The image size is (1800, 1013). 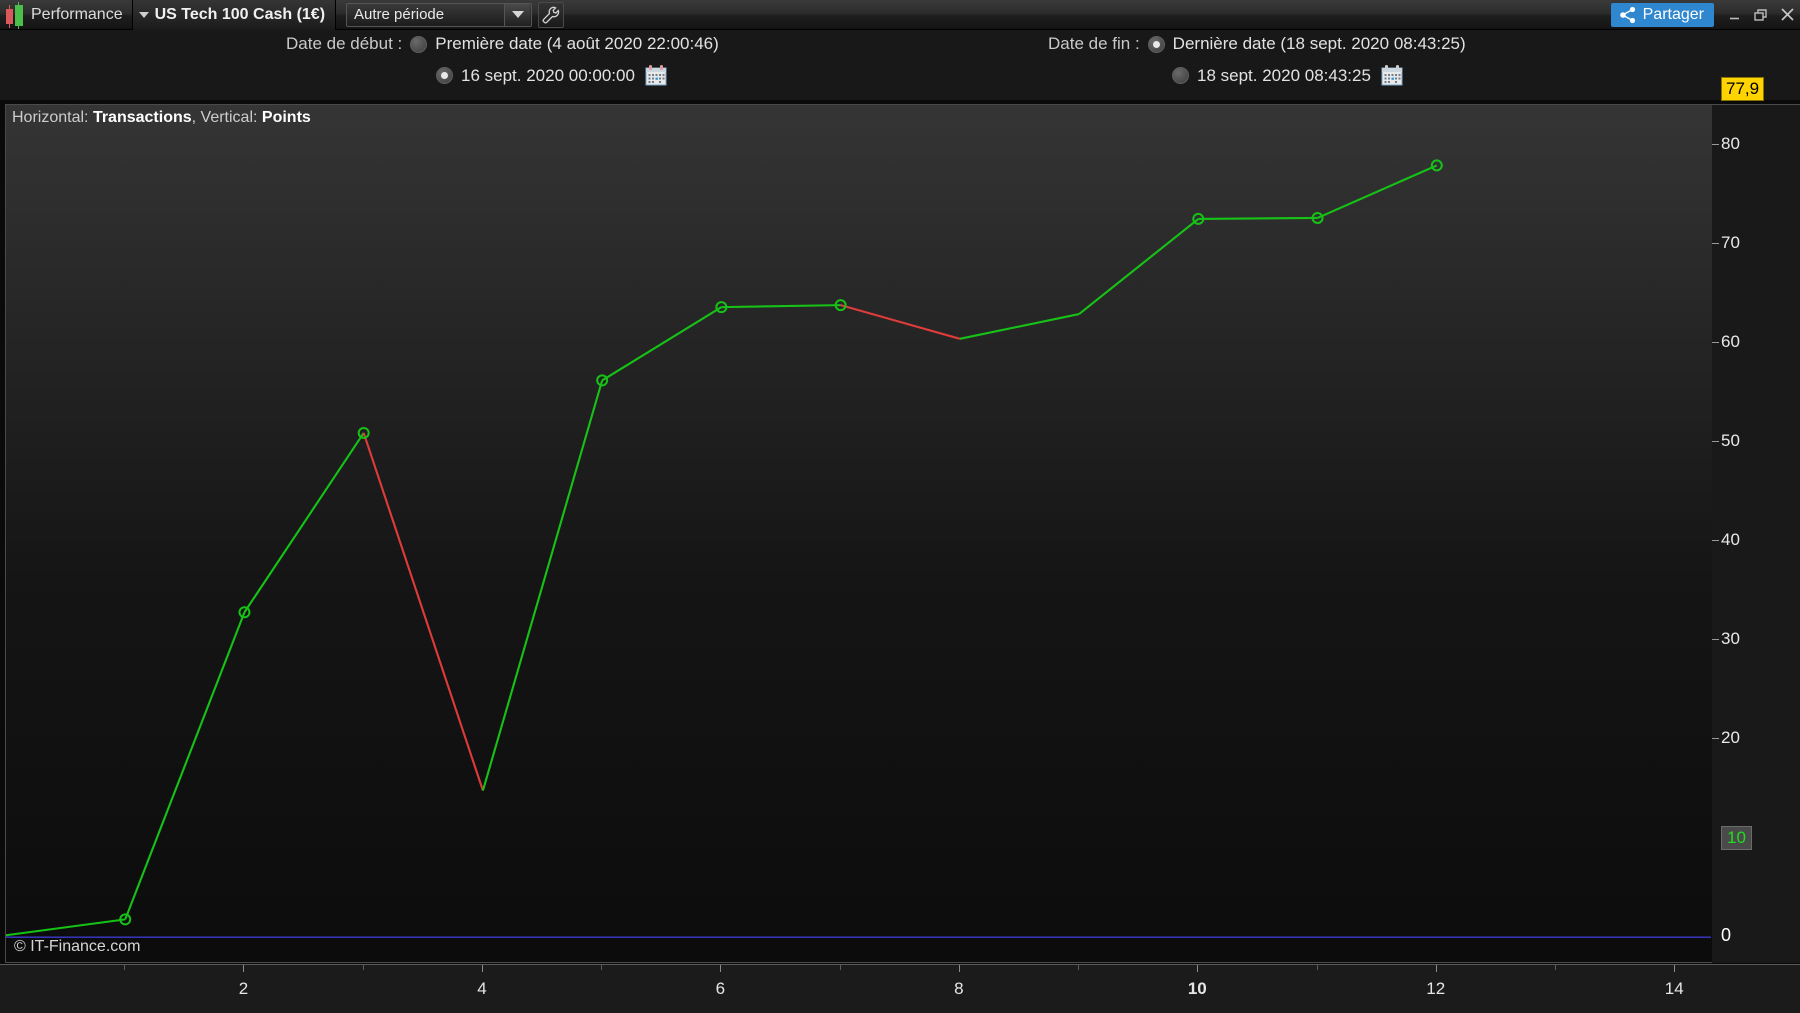 What do you see at coordinates (1730, 143) in the screenshot?
I see `y-tick-label: 80` at bounding box center [1730, 143].